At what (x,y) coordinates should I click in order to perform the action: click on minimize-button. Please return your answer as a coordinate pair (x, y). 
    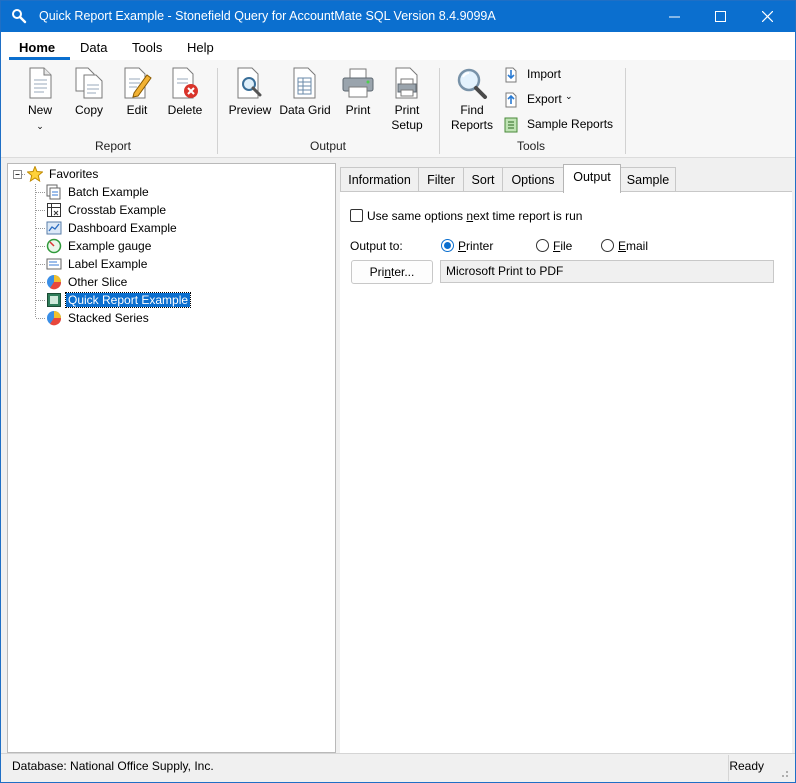
    Looking at the image, I should click on (674, 16).